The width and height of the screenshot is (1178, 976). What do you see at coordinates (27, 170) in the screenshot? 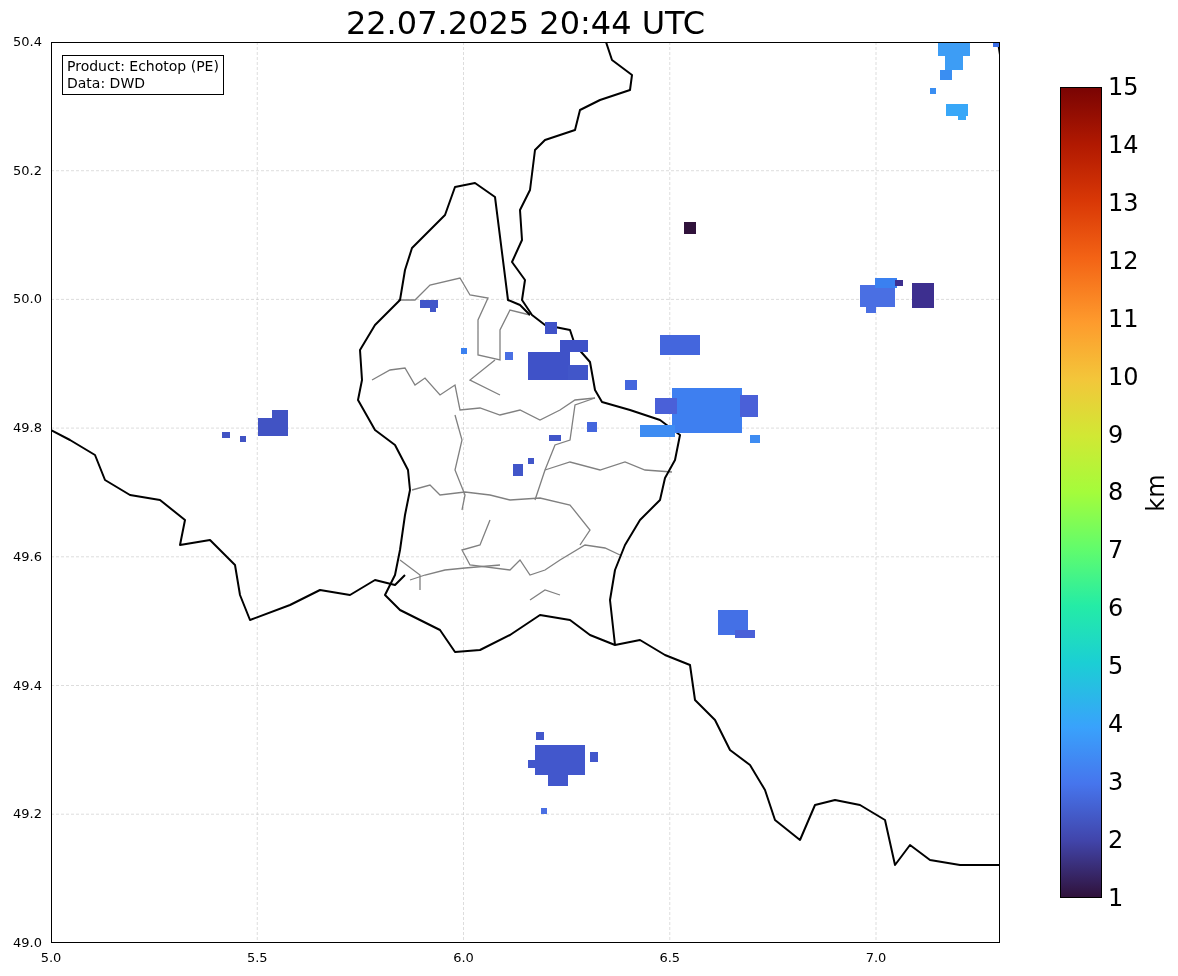
I see `y-axis-tick-label: 50.2` at bounding box center [27, 170].